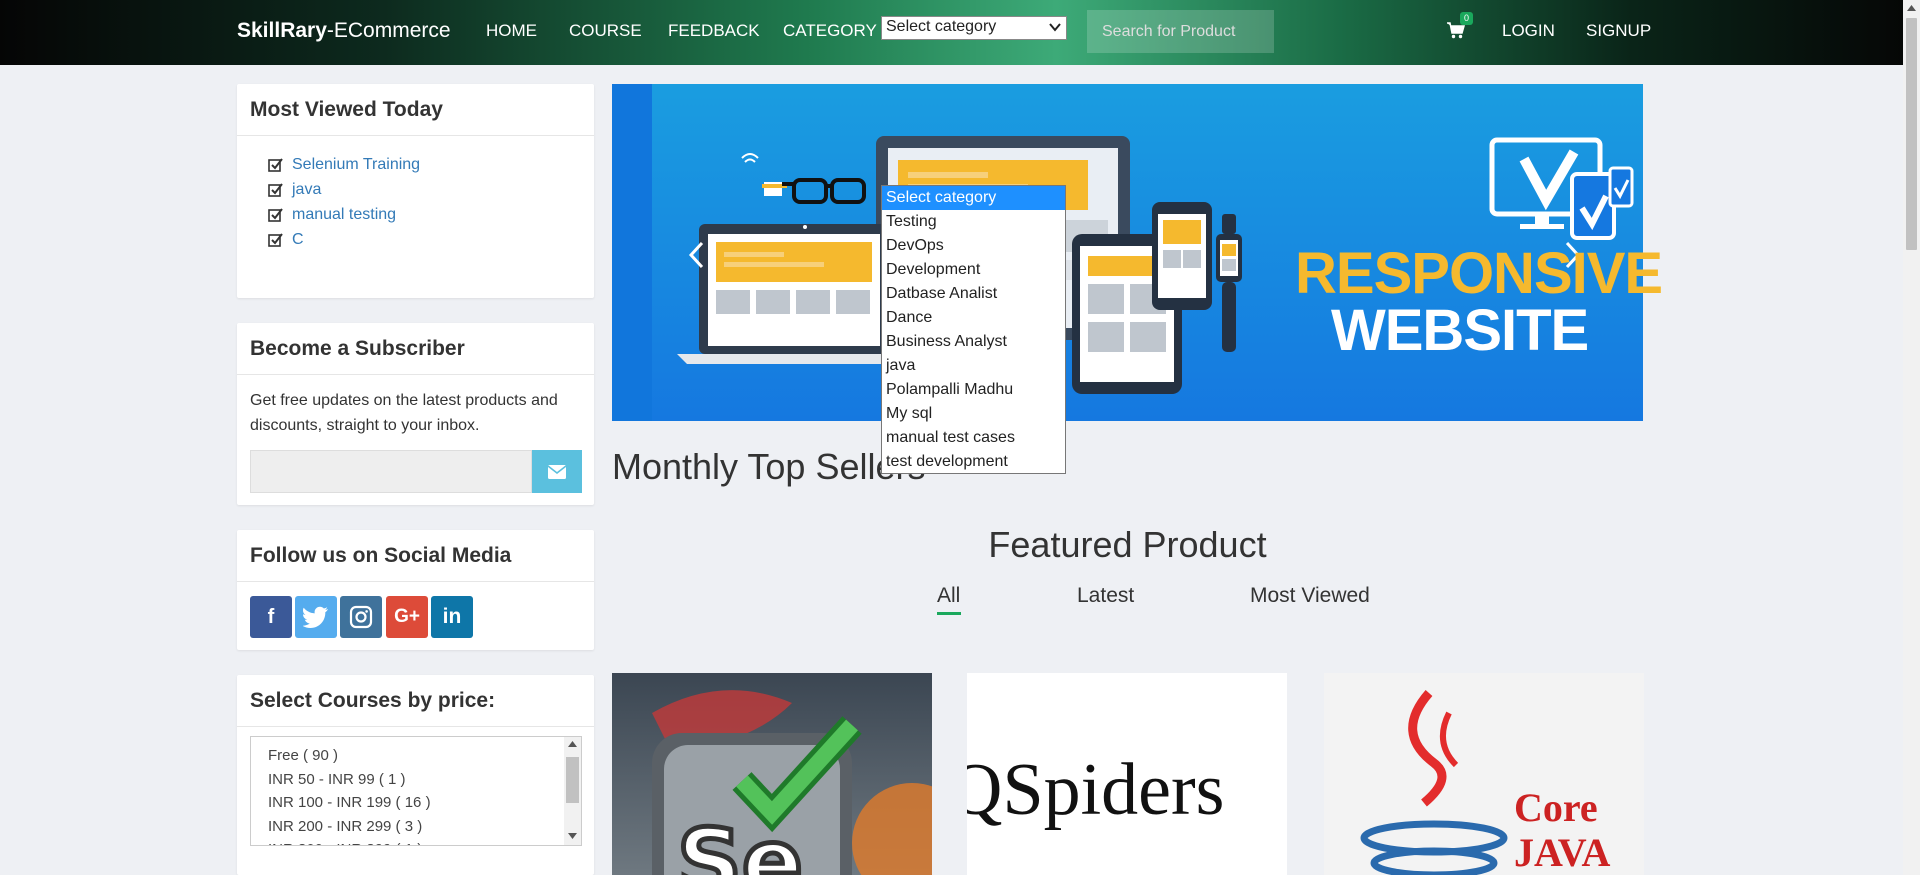 This screenshot has width=1920, height=875. I want to click on envelope-icon, so click(557, 471).